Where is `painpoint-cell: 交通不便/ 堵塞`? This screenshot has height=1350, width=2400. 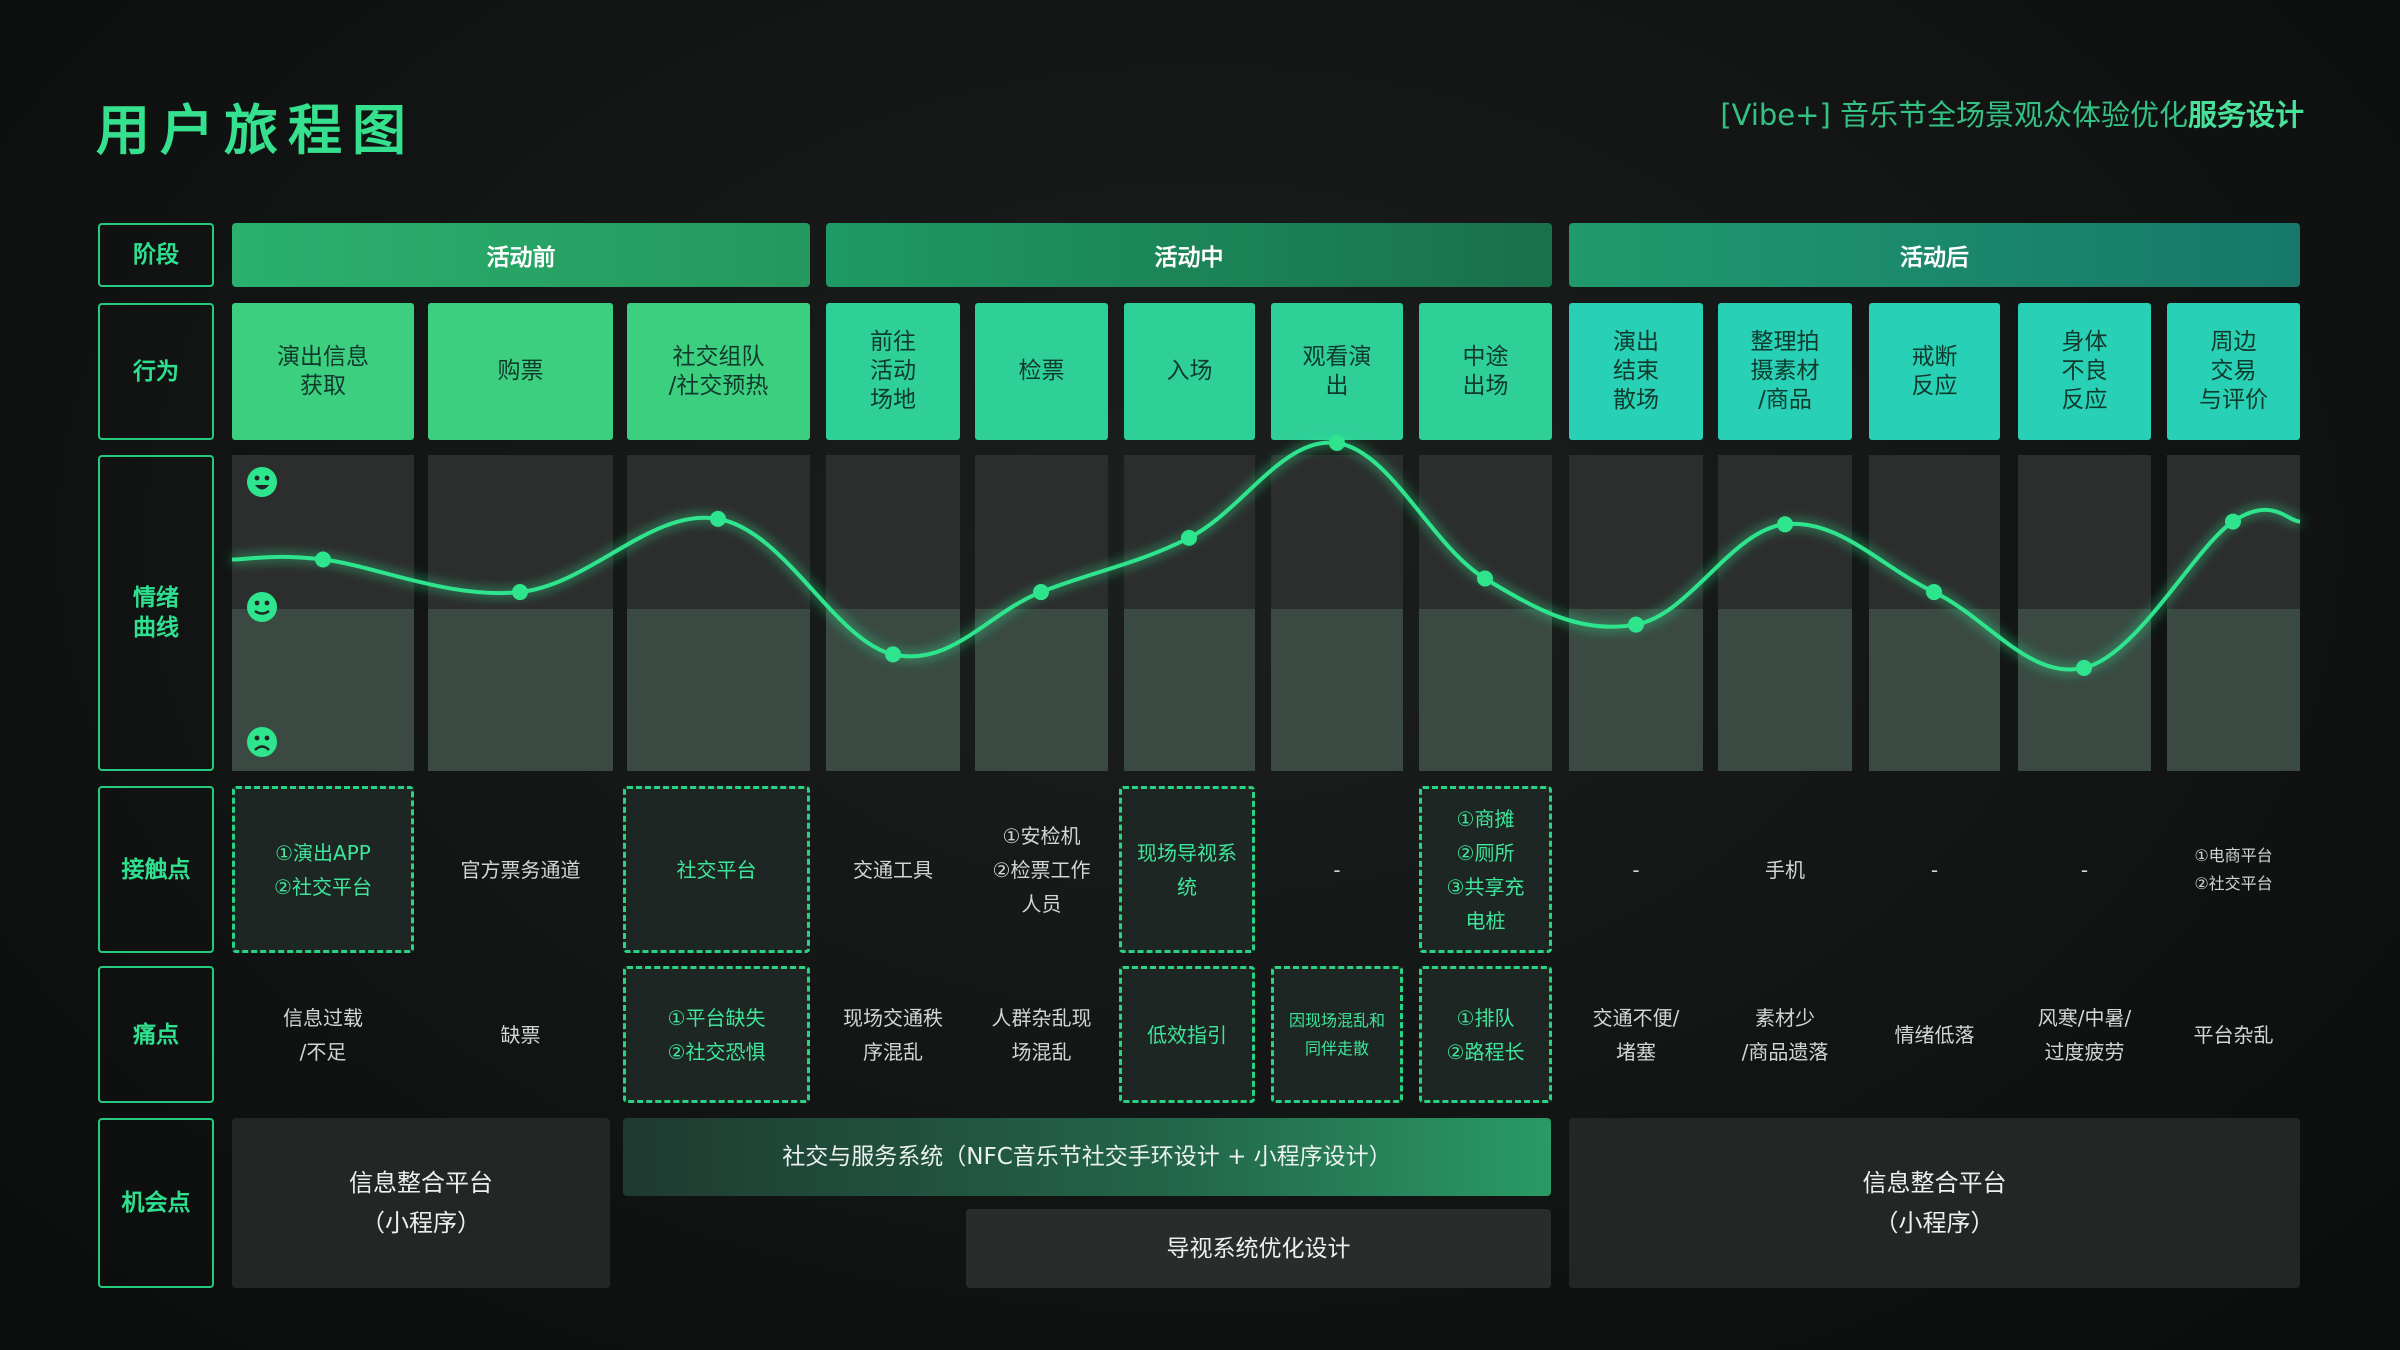 painpoint-cell: 交通不便/ 堵塞 is located at coordinates (1636, 1034).